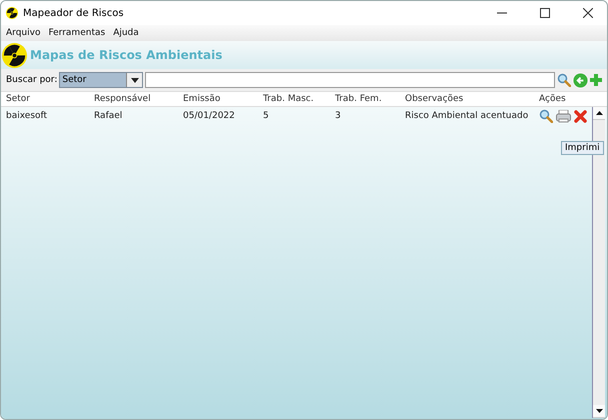 The image size is (608, 420). I want to click on column-header: Ações, so click(573, 99).